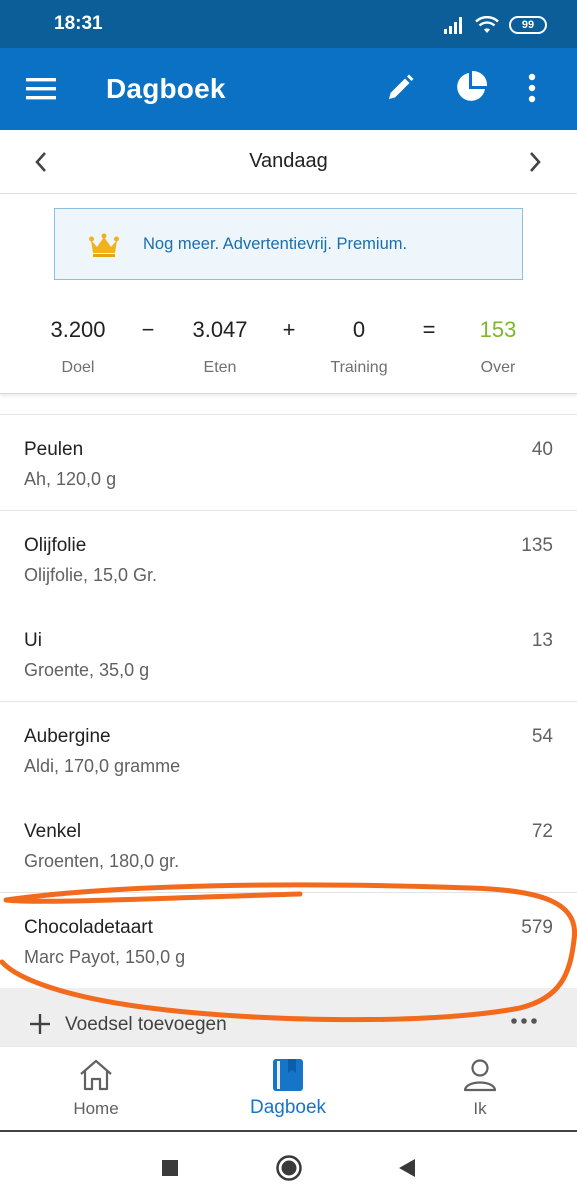 This screenshot has width=577, height=1200. I want to click on food-description: Ah, 120,0 g, so click(70, 479).